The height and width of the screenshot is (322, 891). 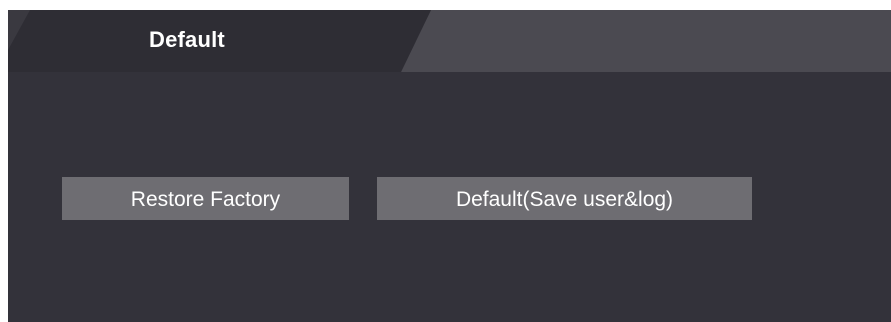 What do you see at coordinates (205, 198) in the screenshot?
I see `restore-factory-button: Restore Factory` at bounding box center [205, 198].